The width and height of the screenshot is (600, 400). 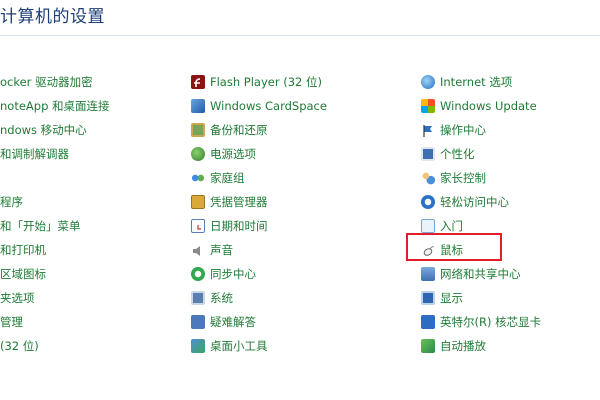 I want to click on list-item-system: 系统, so click(x=212, y=298).